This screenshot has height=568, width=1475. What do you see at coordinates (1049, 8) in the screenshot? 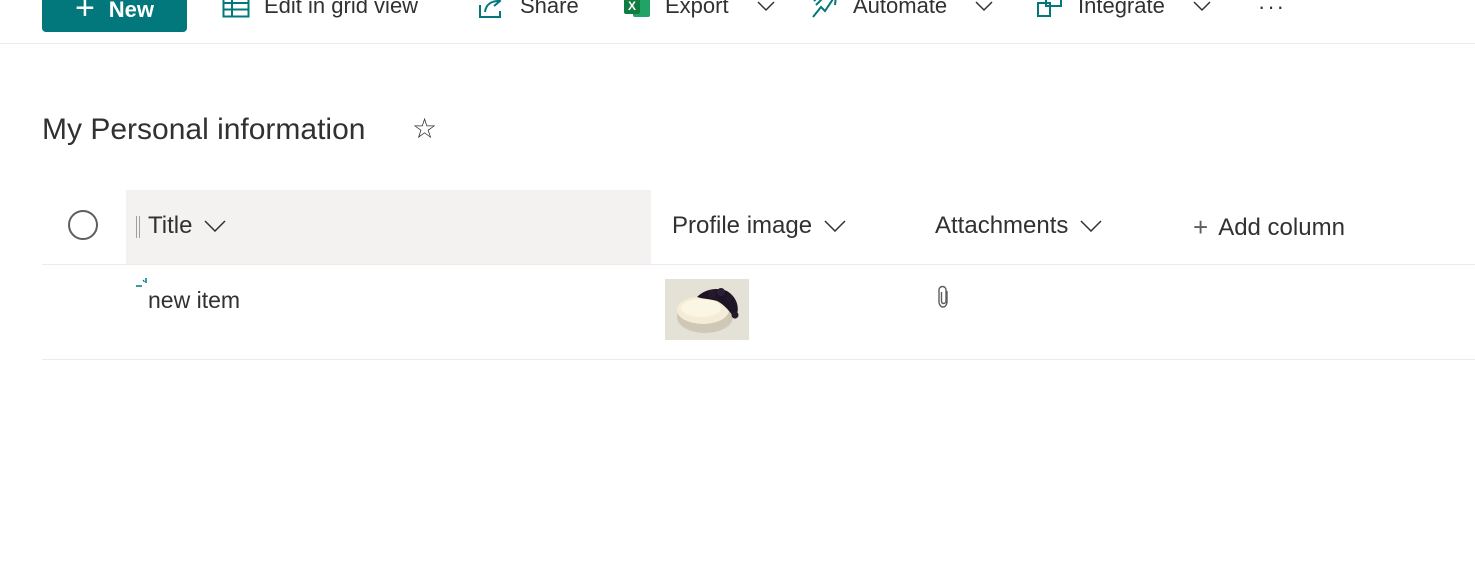
I see `integrate-icon` at bounding box center [1049, 8].